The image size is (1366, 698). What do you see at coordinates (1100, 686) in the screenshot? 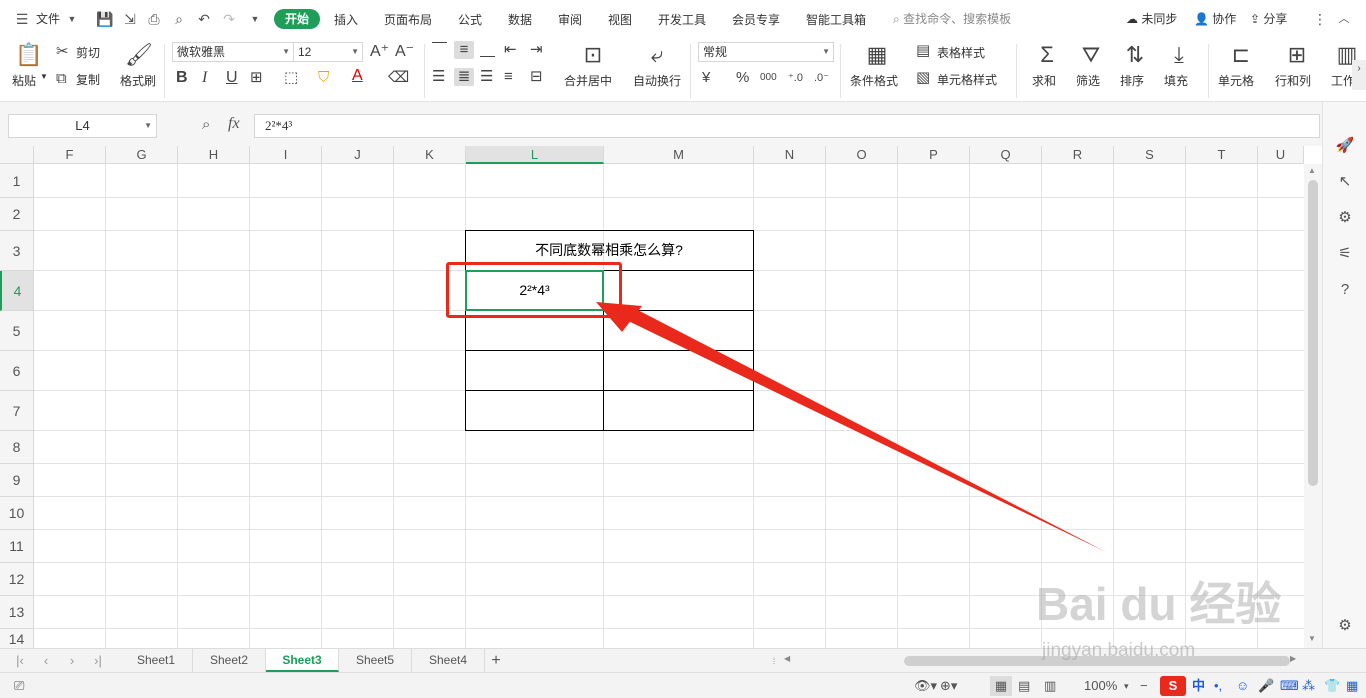
I see `zoom-level: 100%` at bounding box center [1100, 686].